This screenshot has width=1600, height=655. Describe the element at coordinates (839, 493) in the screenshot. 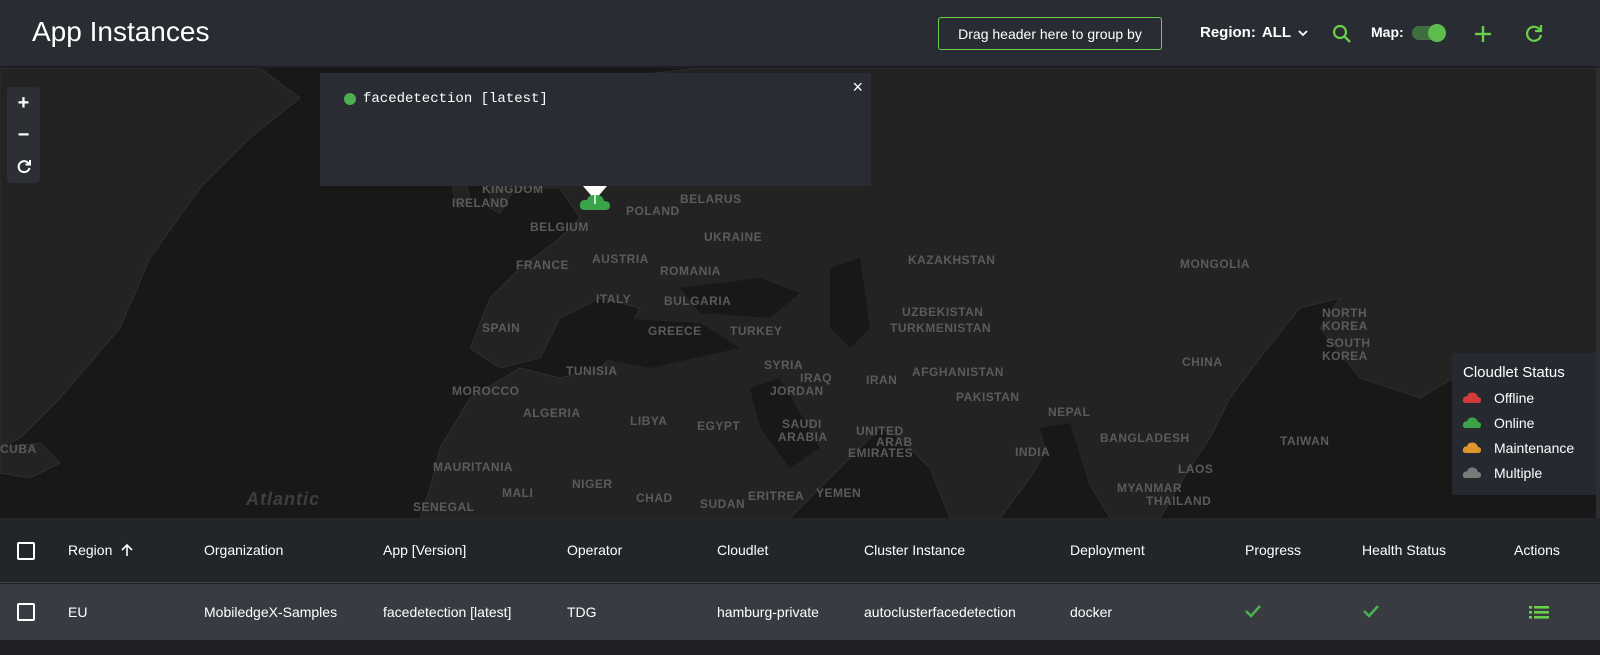

I see `country-label: YEMEN` at that location.